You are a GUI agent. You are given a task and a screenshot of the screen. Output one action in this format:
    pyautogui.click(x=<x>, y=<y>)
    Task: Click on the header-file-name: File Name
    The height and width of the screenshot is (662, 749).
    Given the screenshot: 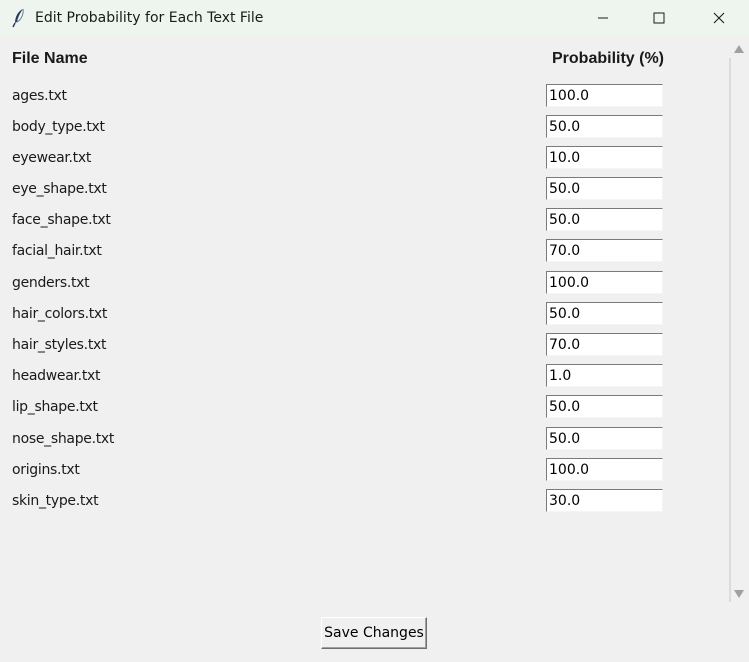 What is the action you would take?
    pyautogui.click(x=50, y=58)
    